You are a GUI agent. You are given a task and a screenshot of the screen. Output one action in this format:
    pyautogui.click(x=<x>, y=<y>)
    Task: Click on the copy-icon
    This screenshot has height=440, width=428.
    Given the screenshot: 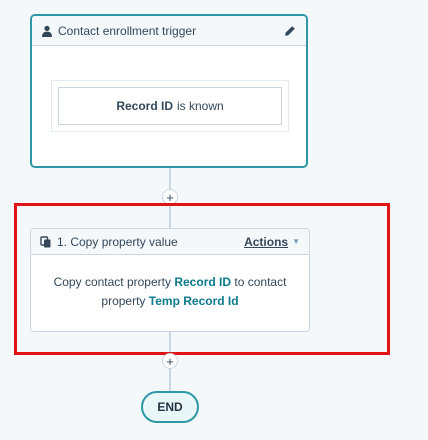 What is the action you would take?
    pyautogui.click(x=46, y=241)
    